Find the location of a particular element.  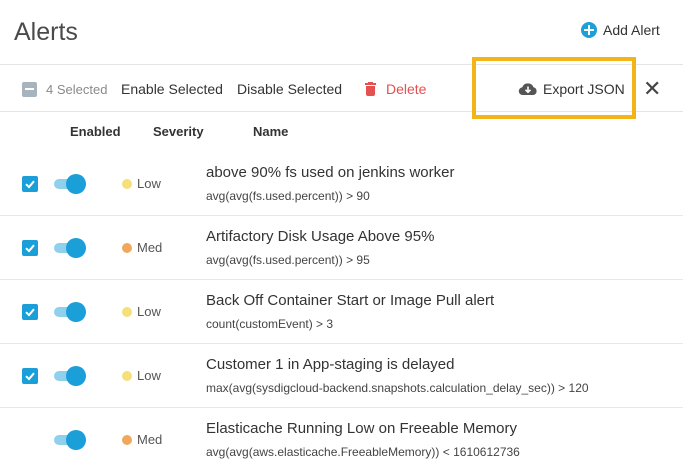

alert-name: above 90% fs used on jenkins worker is located at coordinates (330, 172).